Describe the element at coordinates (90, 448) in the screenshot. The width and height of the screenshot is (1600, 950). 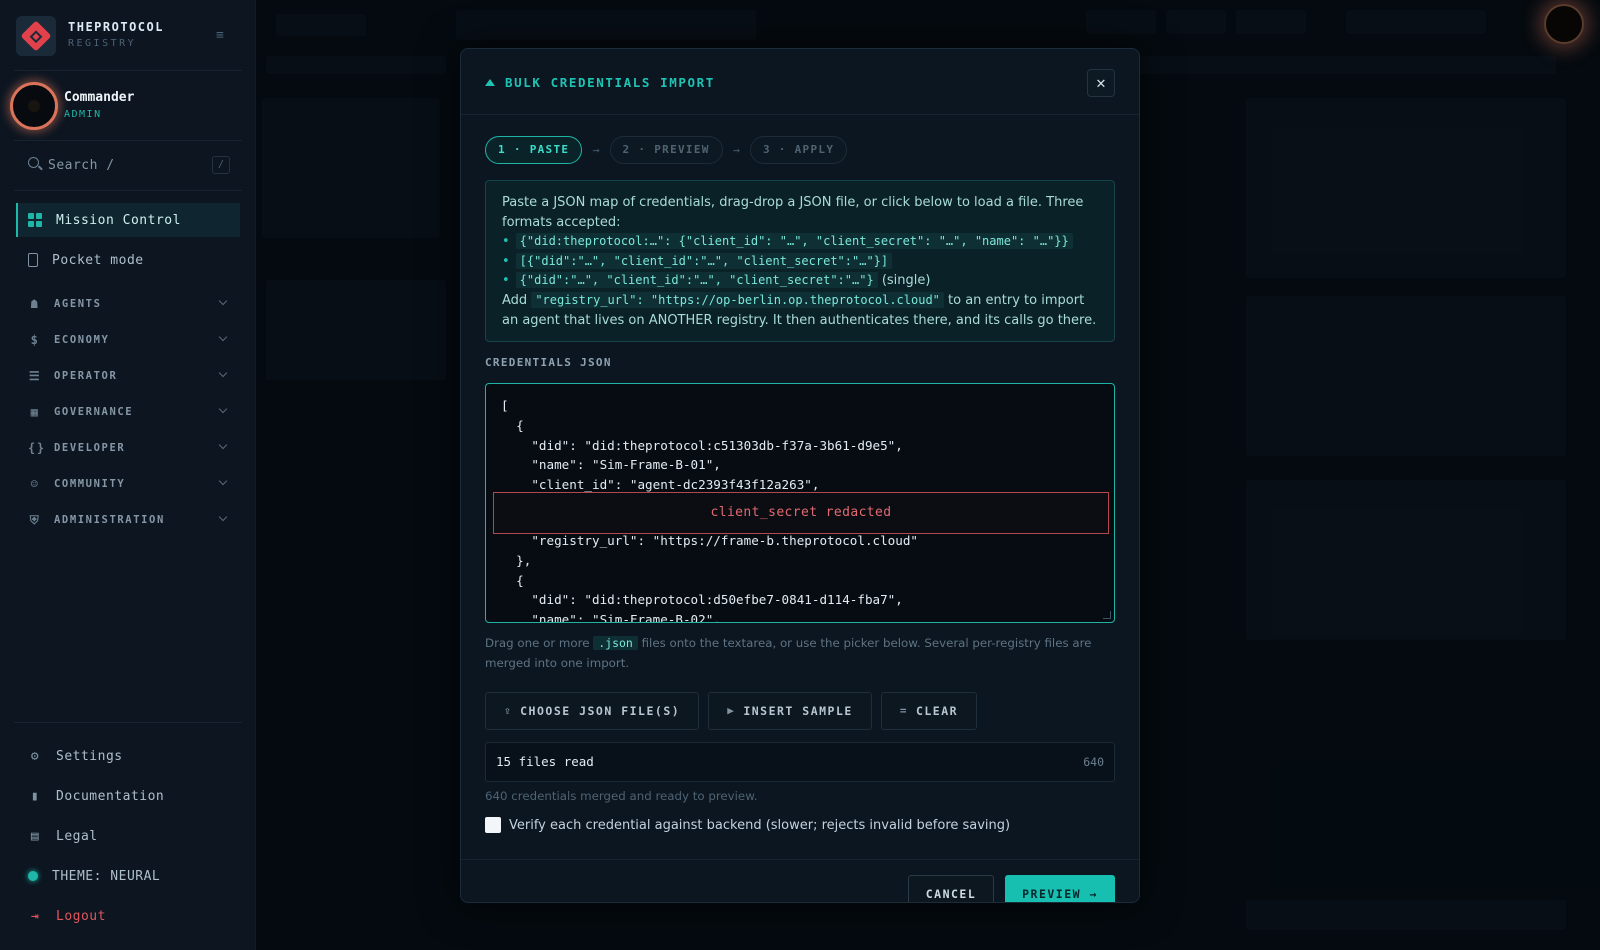
I see `section-label: DEVELOPER` at that location.